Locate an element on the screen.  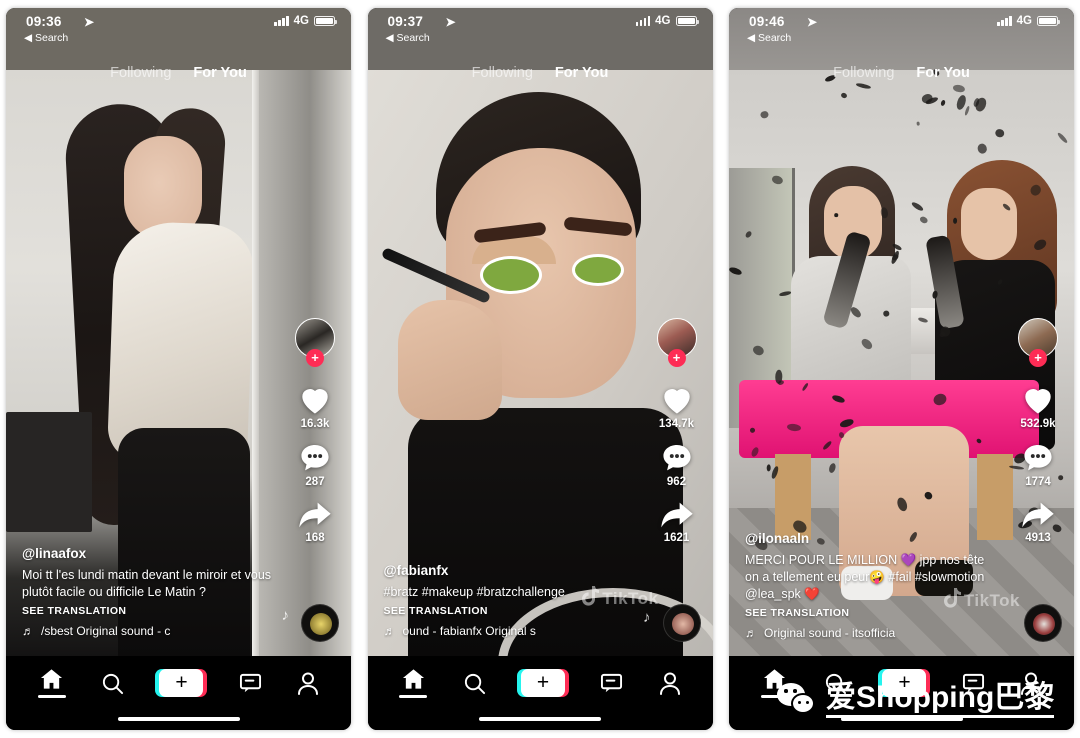
music-title: ound - fabianfx Original s is located at coordinates (469, 631).